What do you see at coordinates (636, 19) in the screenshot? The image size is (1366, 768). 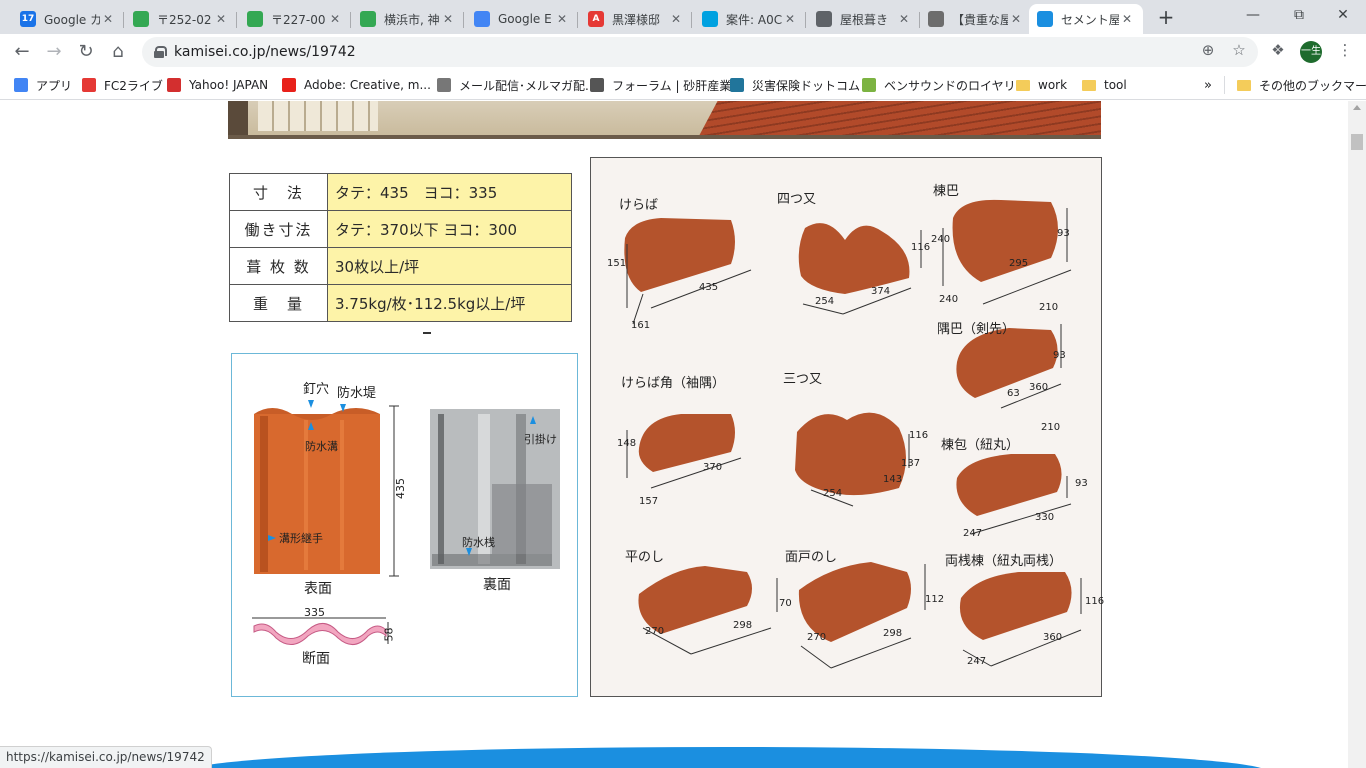 I see `browser-tab: A 黒澤様邸 ✕` at bounding box center [636, 19].